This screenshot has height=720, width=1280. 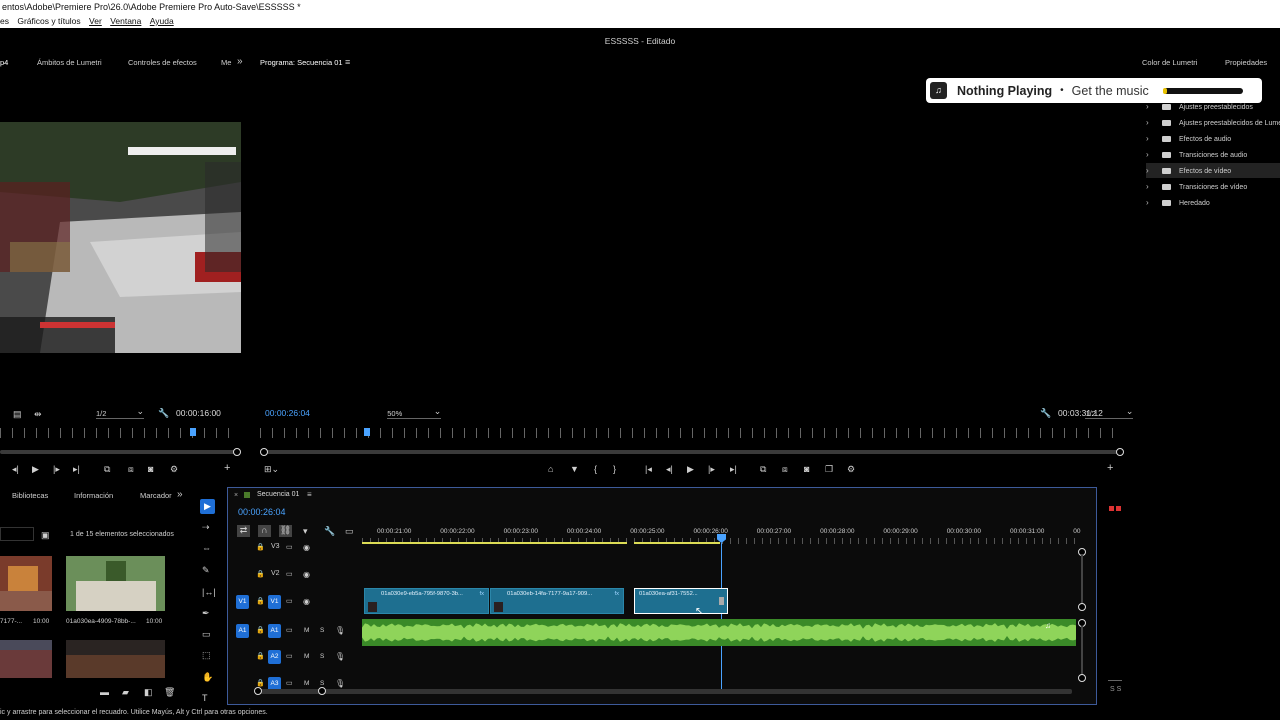 I want to click on track-header-a1: A1 🔒 A1 ▭ M S 🎙, so click(x=293, y=636).